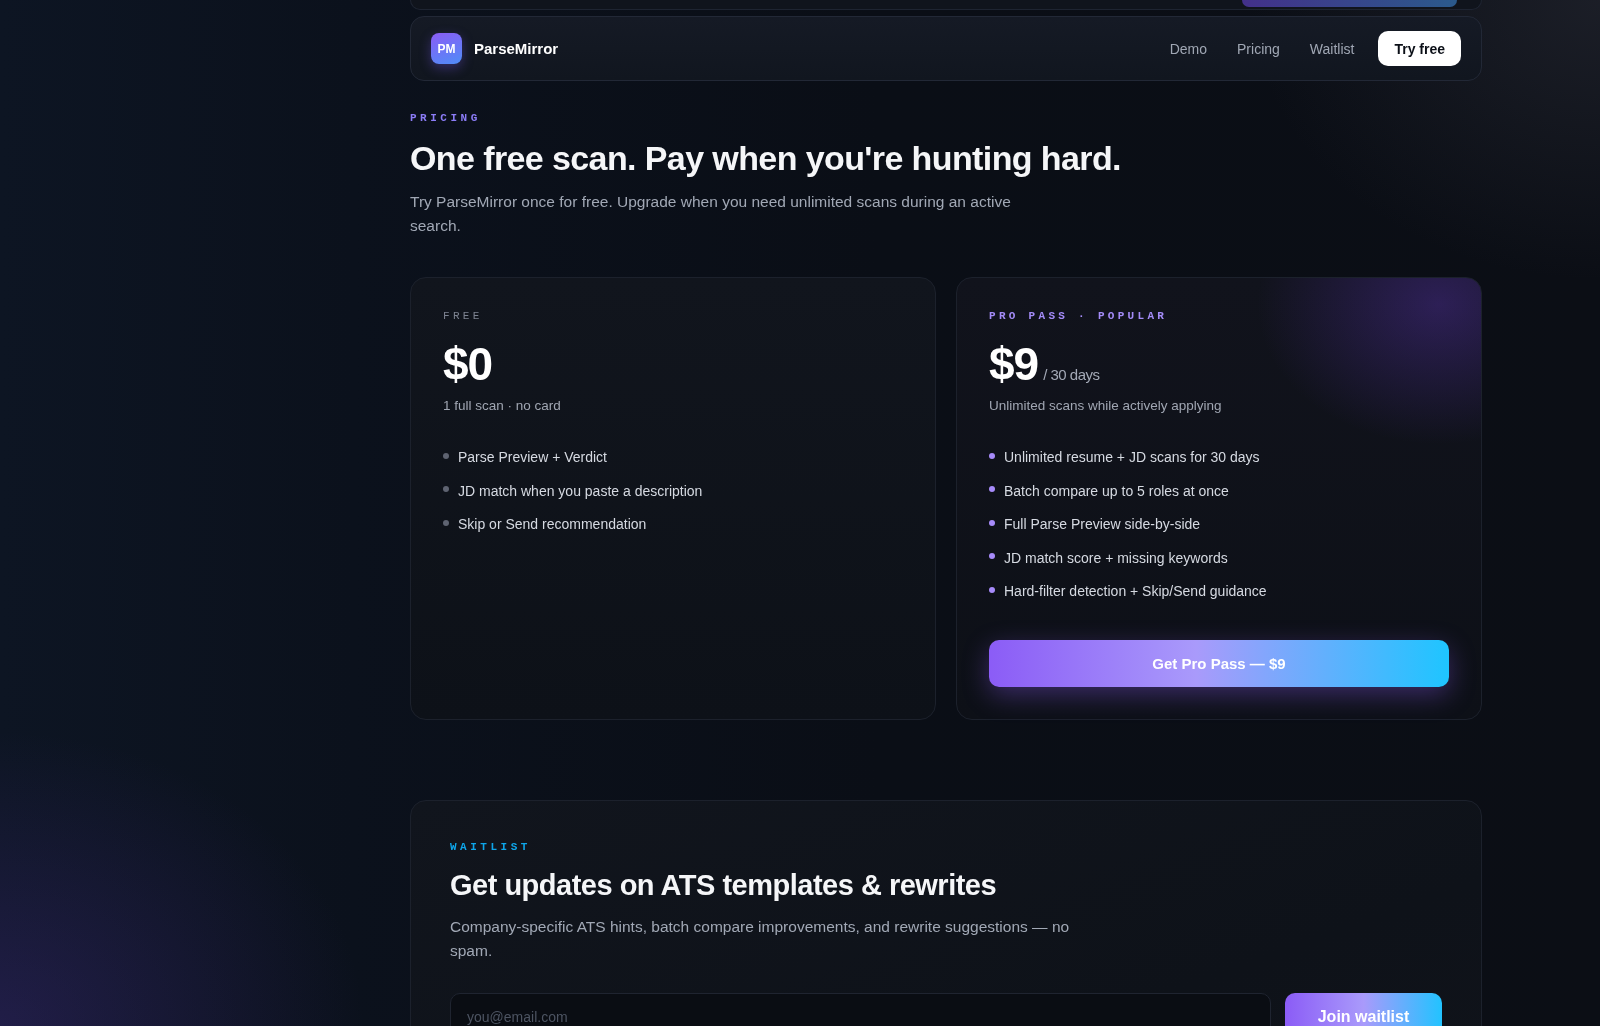 Image resolution: width=1600 pixels, height=1026 pixels. I want to click on section-eyebrow: PRICING, so click(446, 118).